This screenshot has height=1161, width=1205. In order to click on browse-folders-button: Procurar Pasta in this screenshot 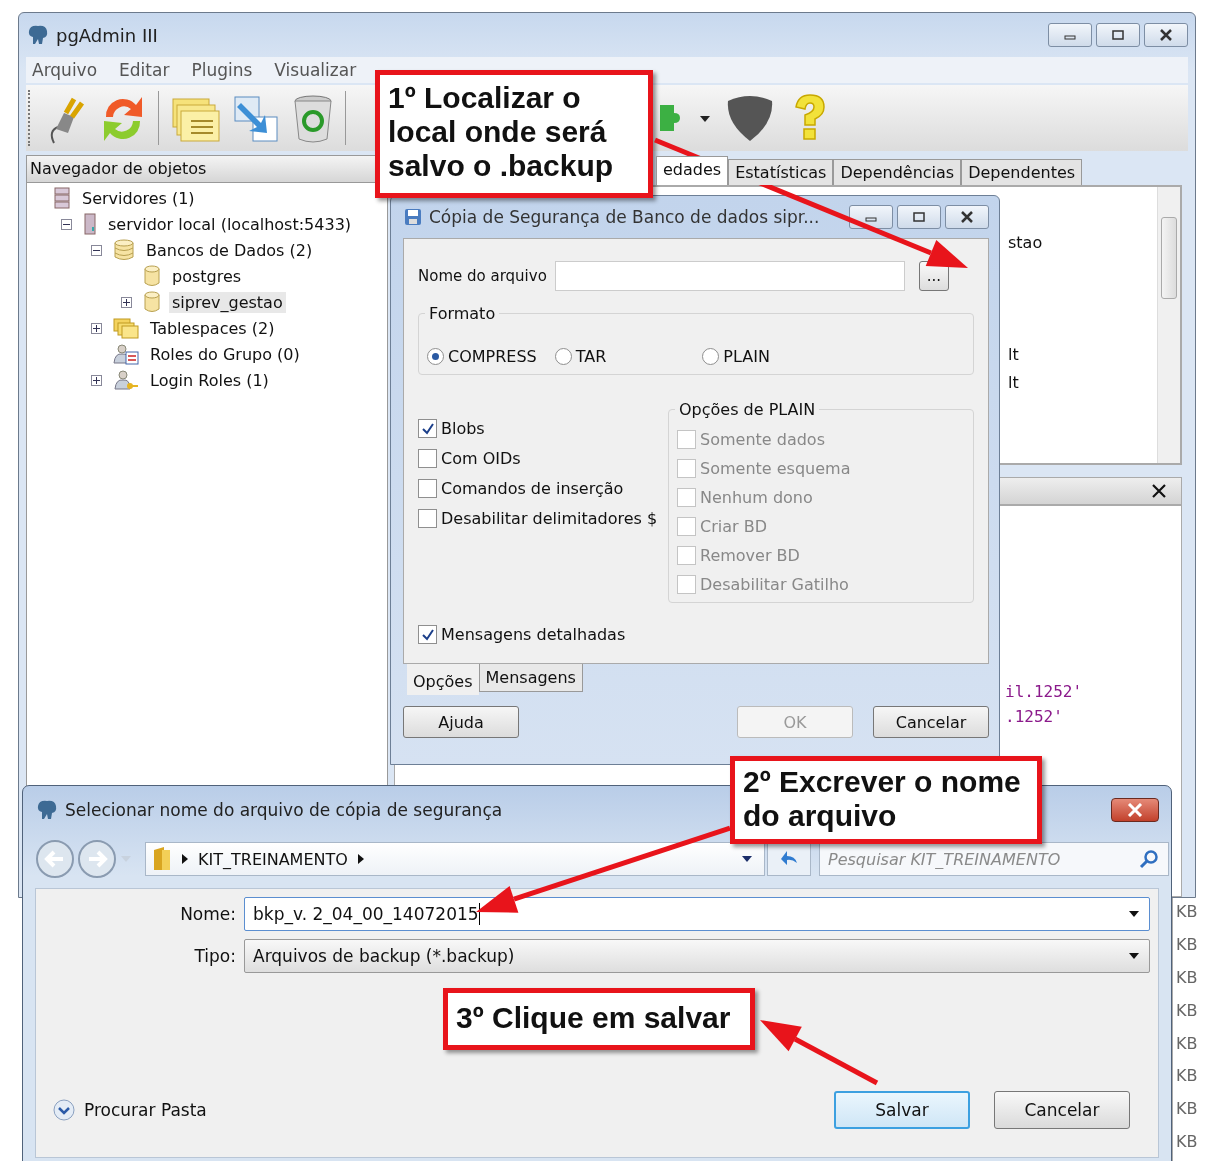, I will do `click(129, 1110)`.